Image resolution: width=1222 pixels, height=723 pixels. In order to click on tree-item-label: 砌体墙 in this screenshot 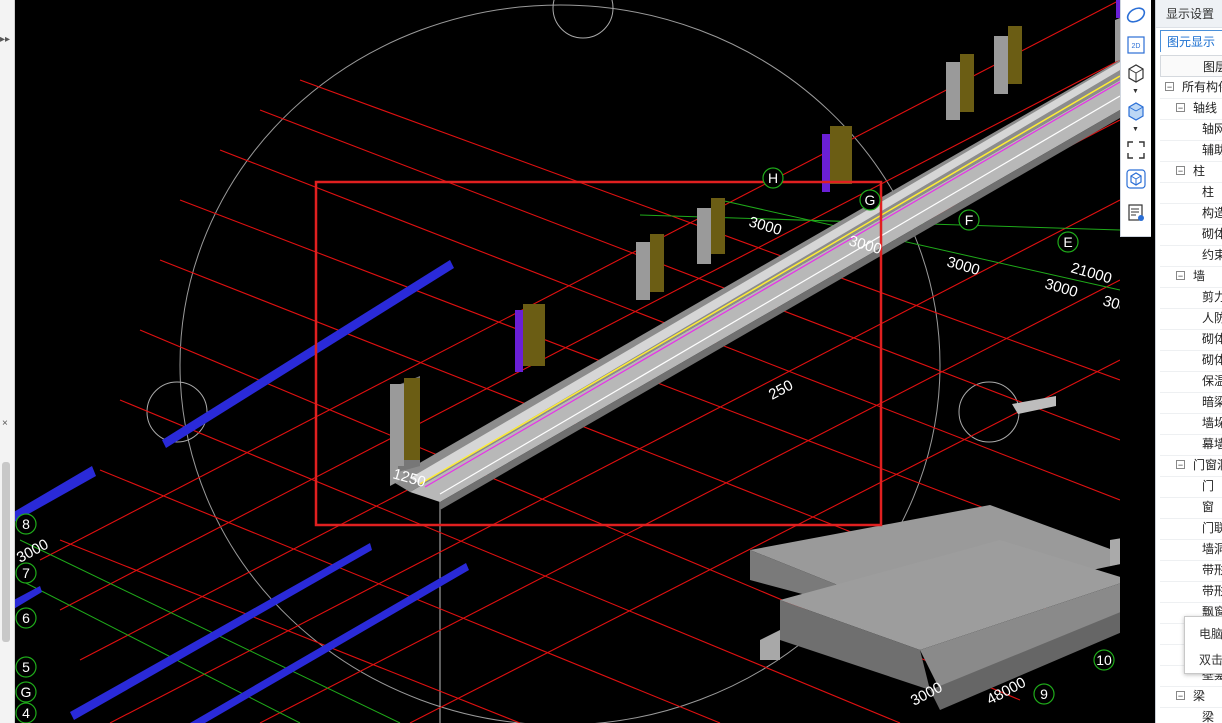, I will do `click(1212, 339)`.